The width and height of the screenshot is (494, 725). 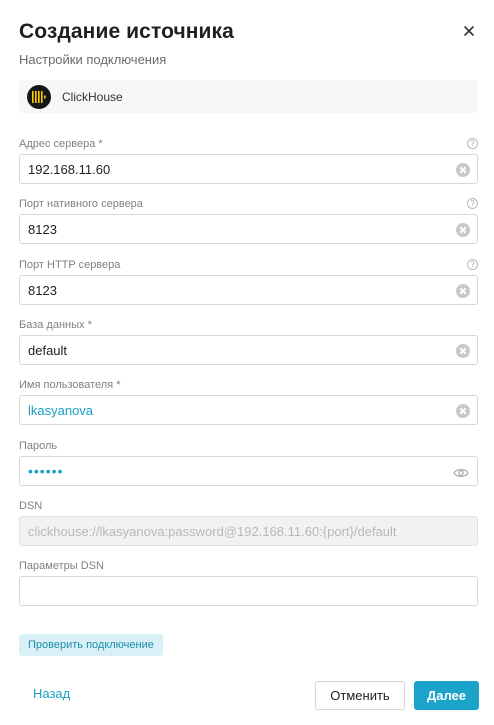 What do you see at coordinates (461, 472) in the screenshot?
I see `eye-icon` at bounding box center [461, 472].